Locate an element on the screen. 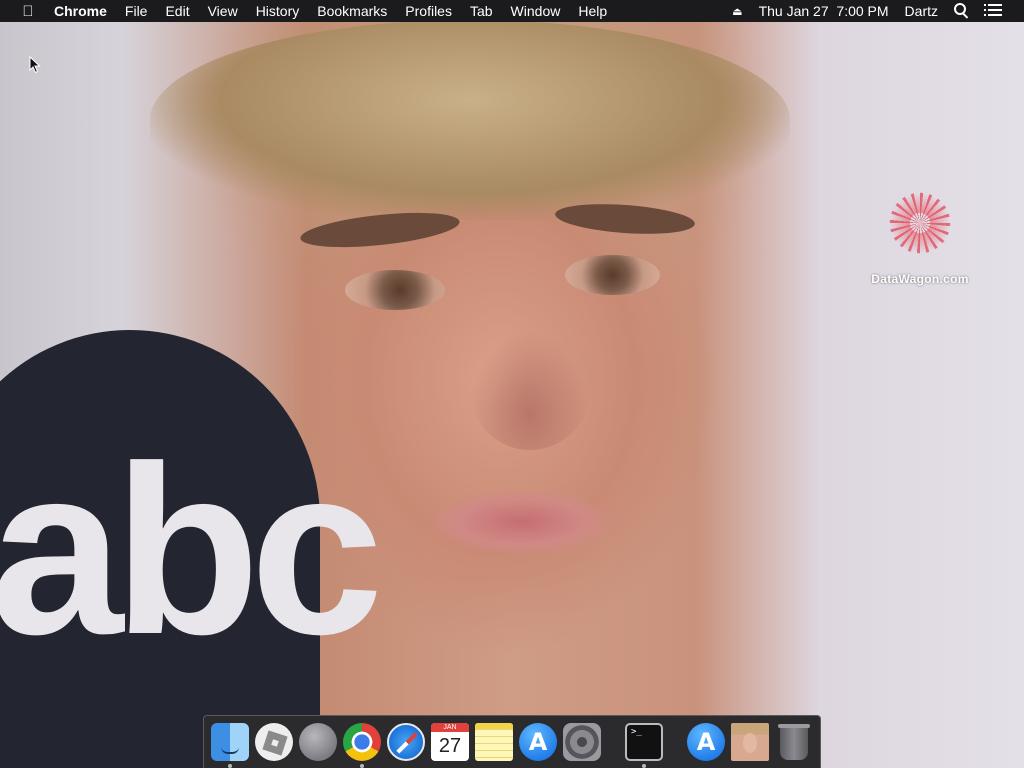 This screenshot has height=768, width=1024. dock-chrome is located at coordinates (362, 745).